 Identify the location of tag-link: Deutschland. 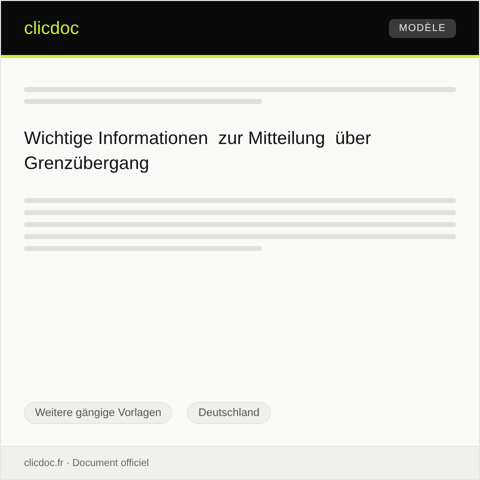
(229, 413).